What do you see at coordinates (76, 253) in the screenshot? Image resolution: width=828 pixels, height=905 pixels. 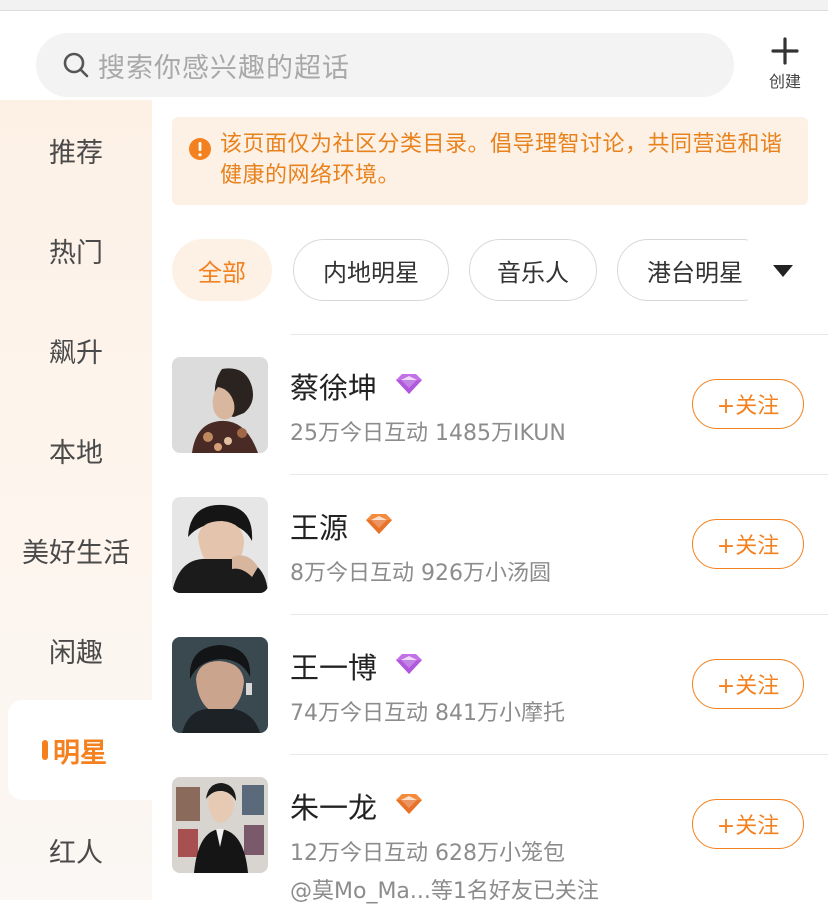 I see `sidebar-item-label: 热门` at bounding box center [76, 253].